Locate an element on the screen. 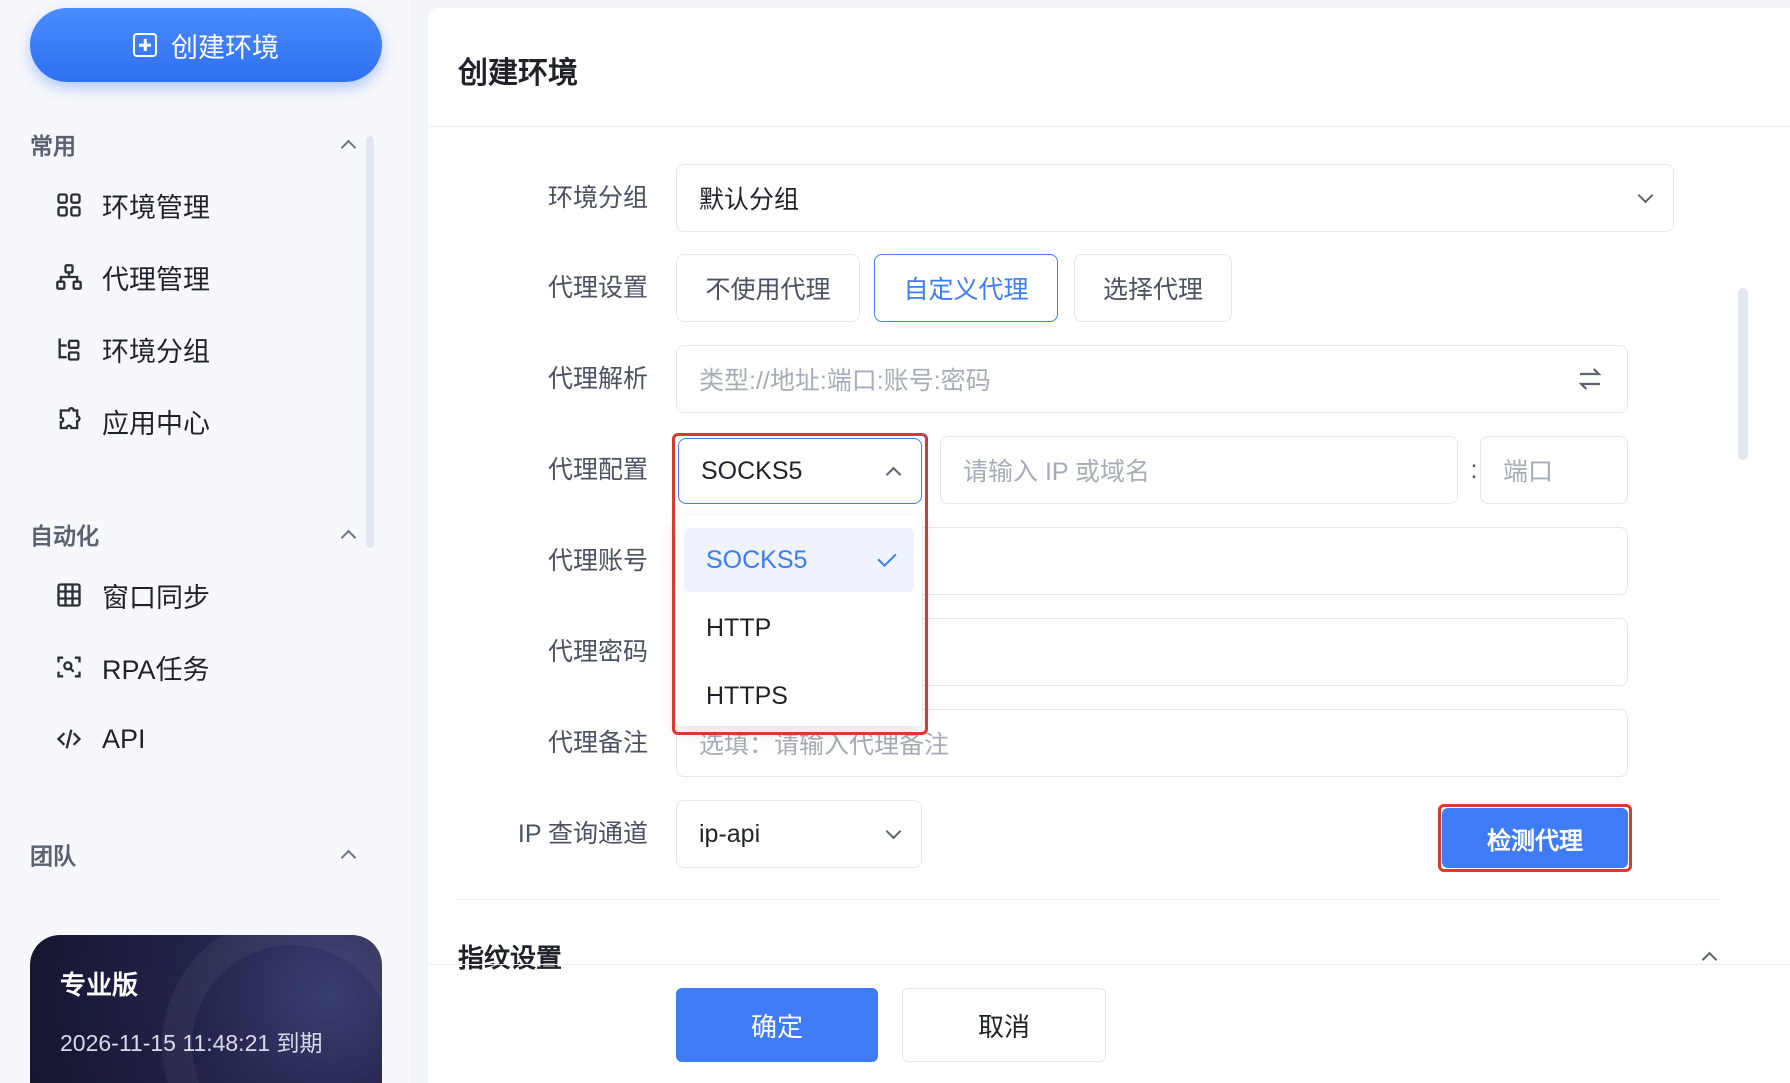 The height and width of the screenshot is (1083, 1790). footer-divider is located at coordinates (1109, 964).